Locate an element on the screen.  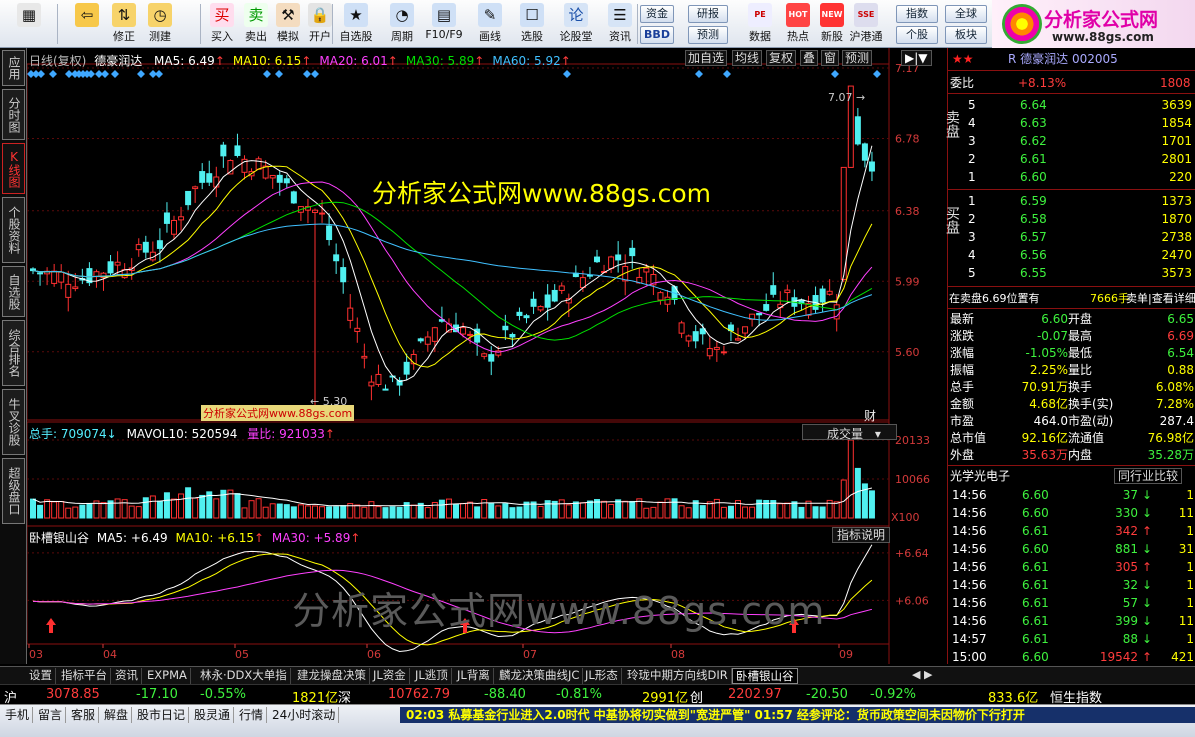
indicator-tab-7: JL逃顶 is located at coordinates (432, 676).